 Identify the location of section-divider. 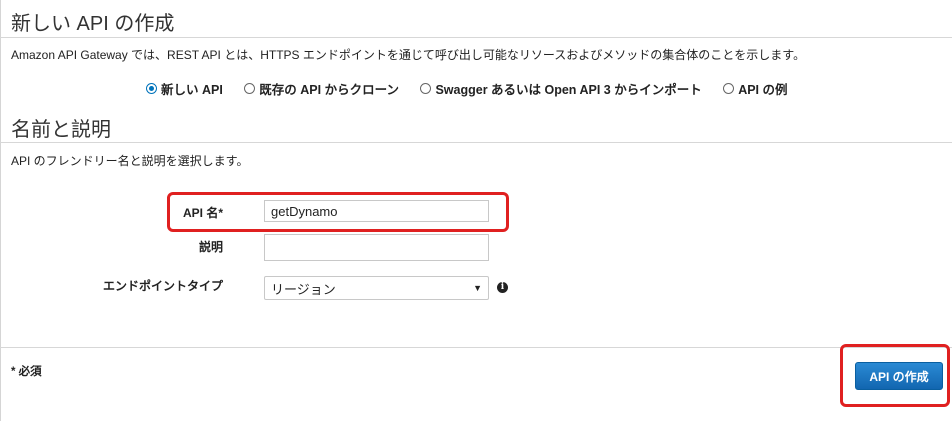
(476, 142).